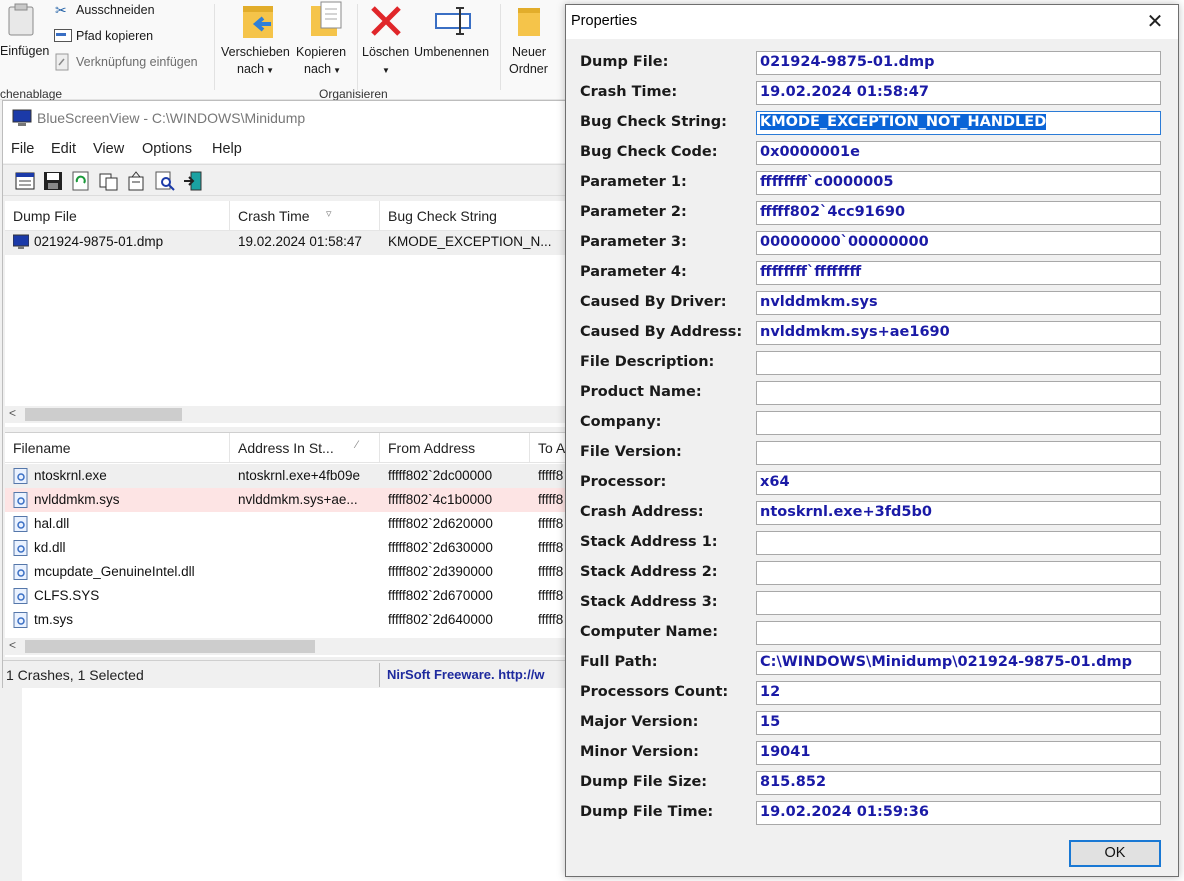  Describe the element at coordinates (958, 153) in the screenshot. I see `property-value-field: 0x0000001e` at that location.